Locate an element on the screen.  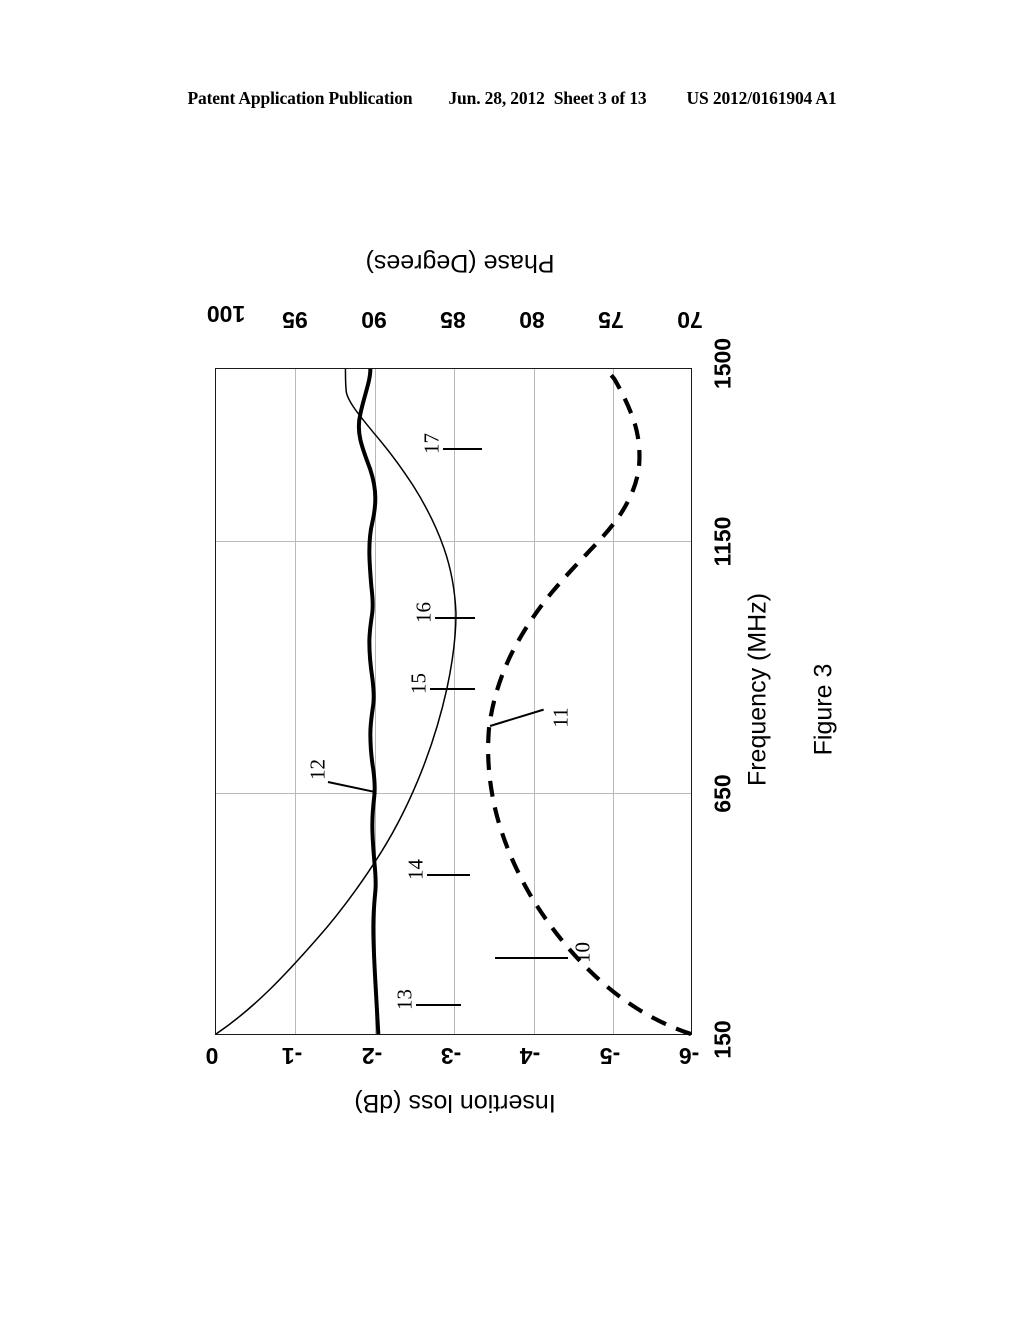
callout-12: 12 is located at coordinates (317, 769).